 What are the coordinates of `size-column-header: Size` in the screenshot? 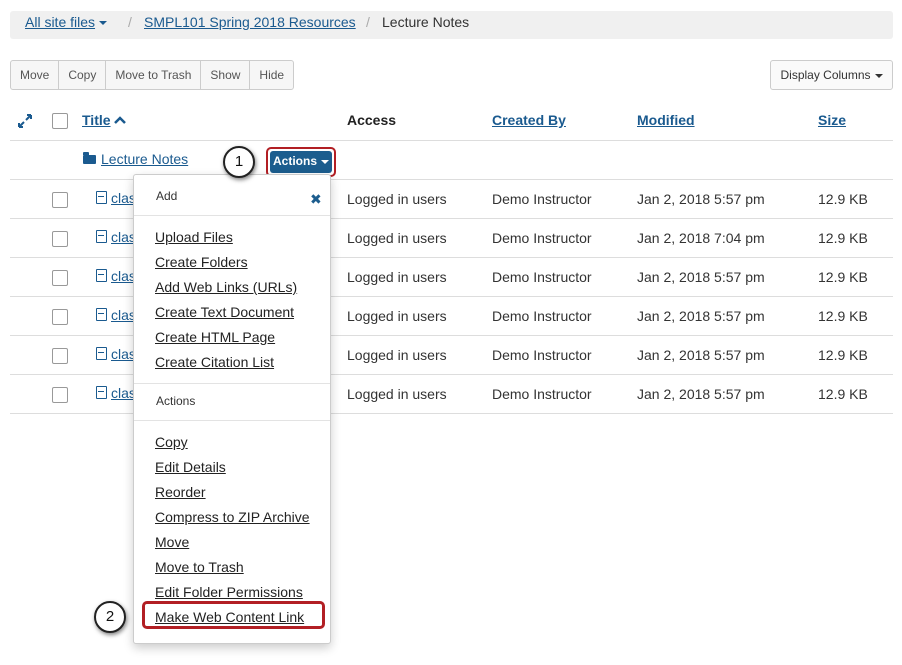 It's located at (832, 120).